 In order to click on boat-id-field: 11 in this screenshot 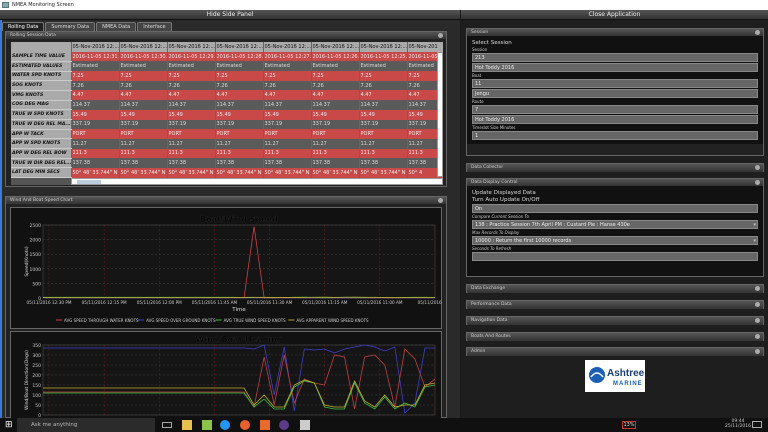, I will do `click(615, 83)`.